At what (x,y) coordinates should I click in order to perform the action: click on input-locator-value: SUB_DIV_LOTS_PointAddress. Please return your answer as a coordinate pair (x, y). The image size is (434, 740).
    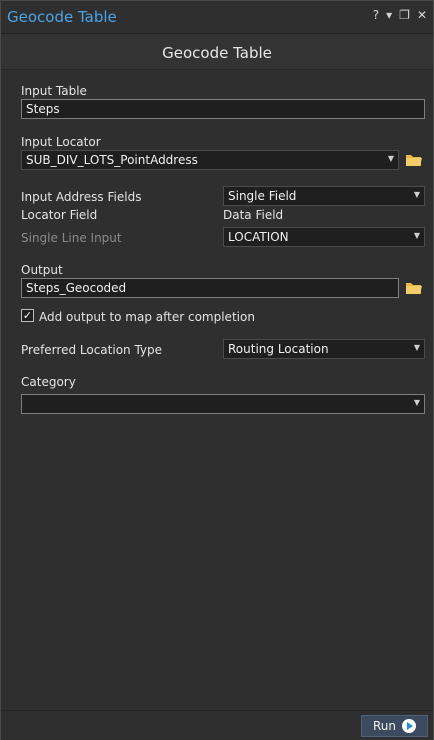
    Looking at the image, I should click on (112, 160).